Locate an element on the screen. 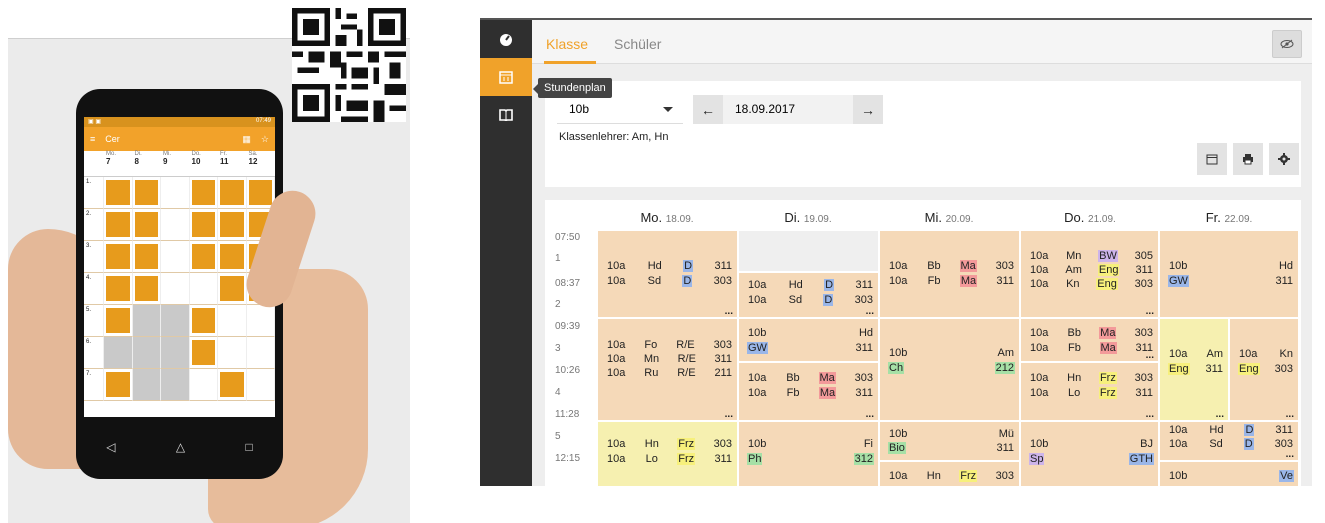 The width and height of the screenshot is (1325, 523). home-icon: △ is located at coordinates (180, 447).